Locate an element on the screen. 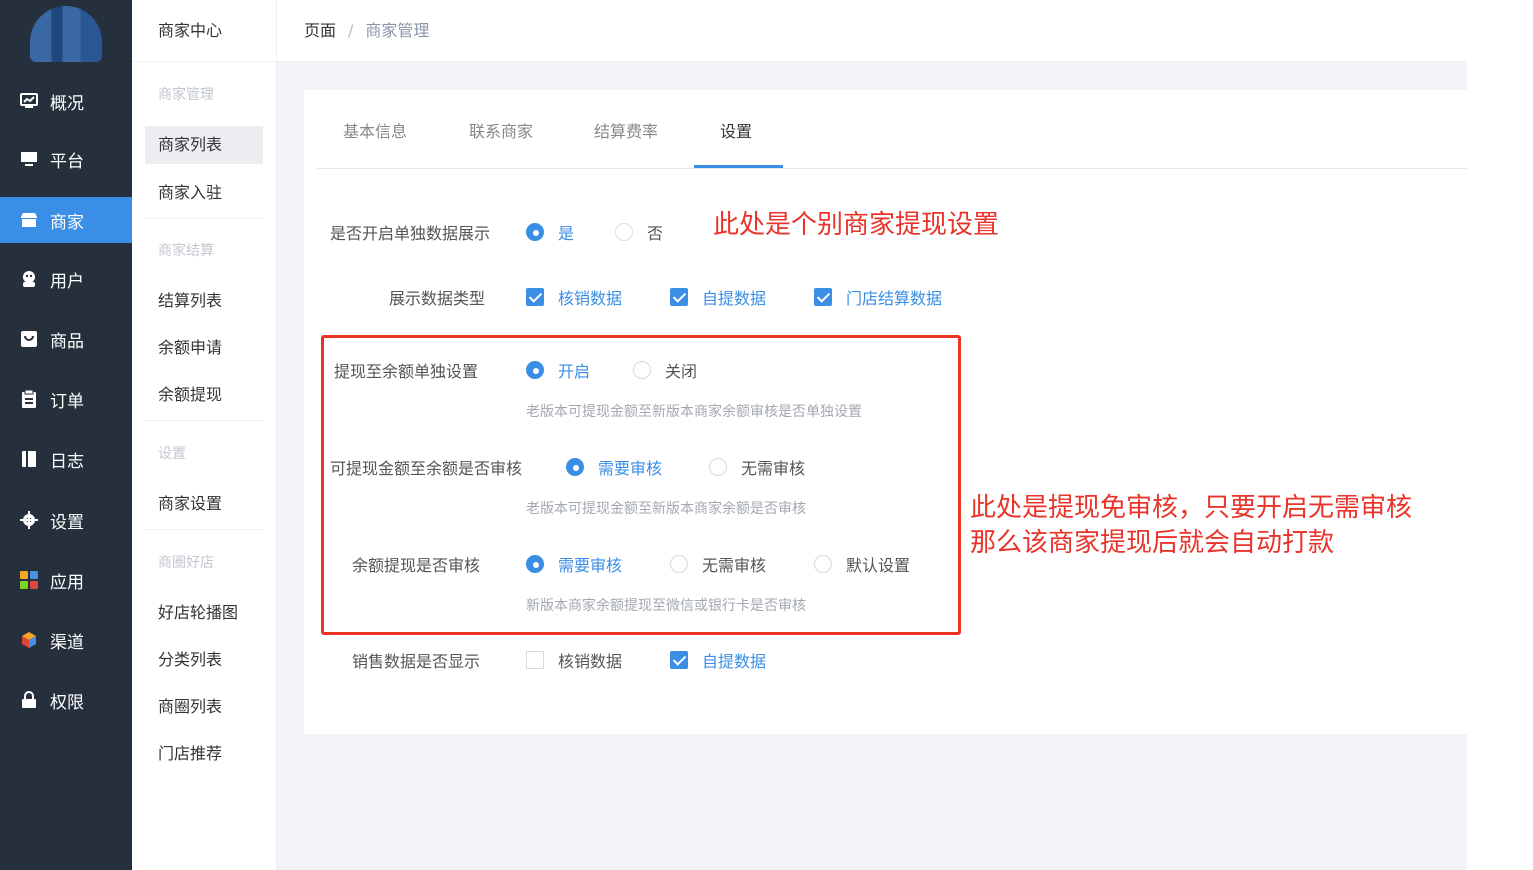 This screenshot has width=1533, height=870. nav-item-overview: 概况 is located at coordinates (66, 101).